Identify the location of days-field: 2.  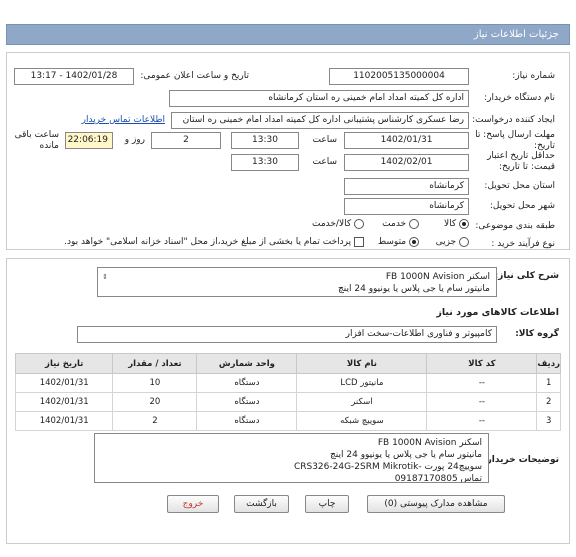
(186, 140).